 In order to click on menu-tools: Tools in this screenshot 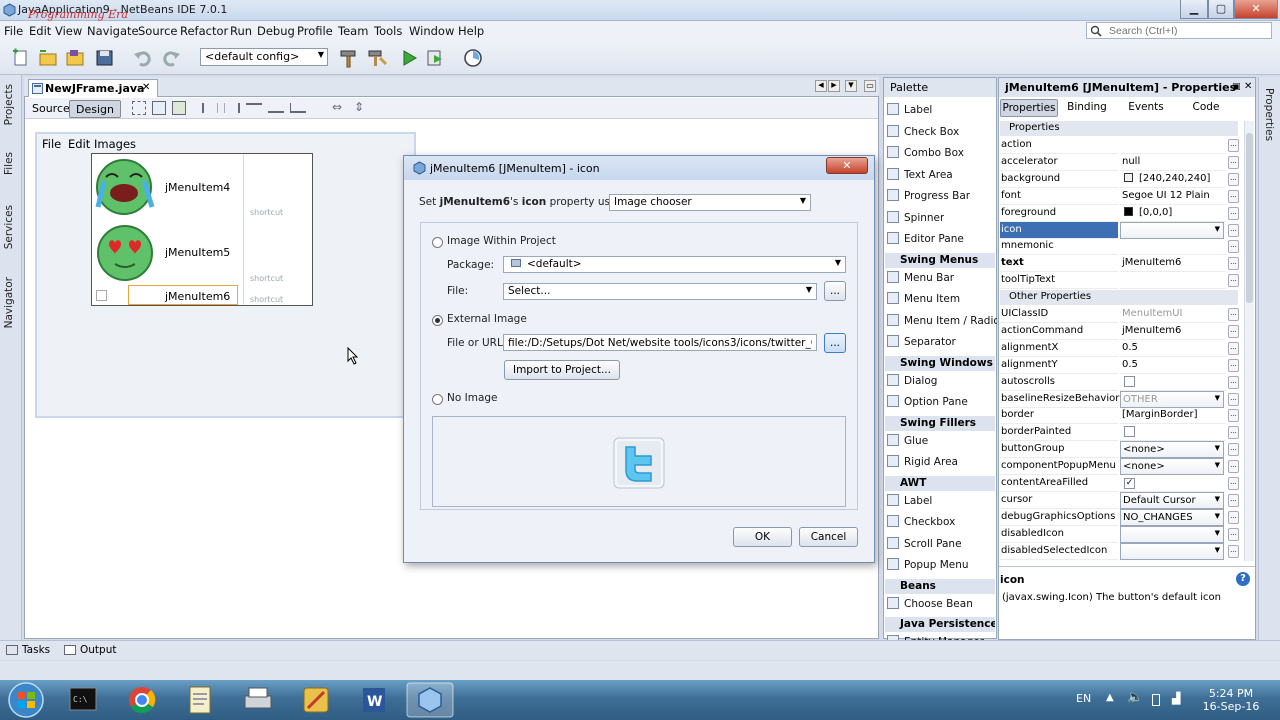, I will do `click(388, 31)`.